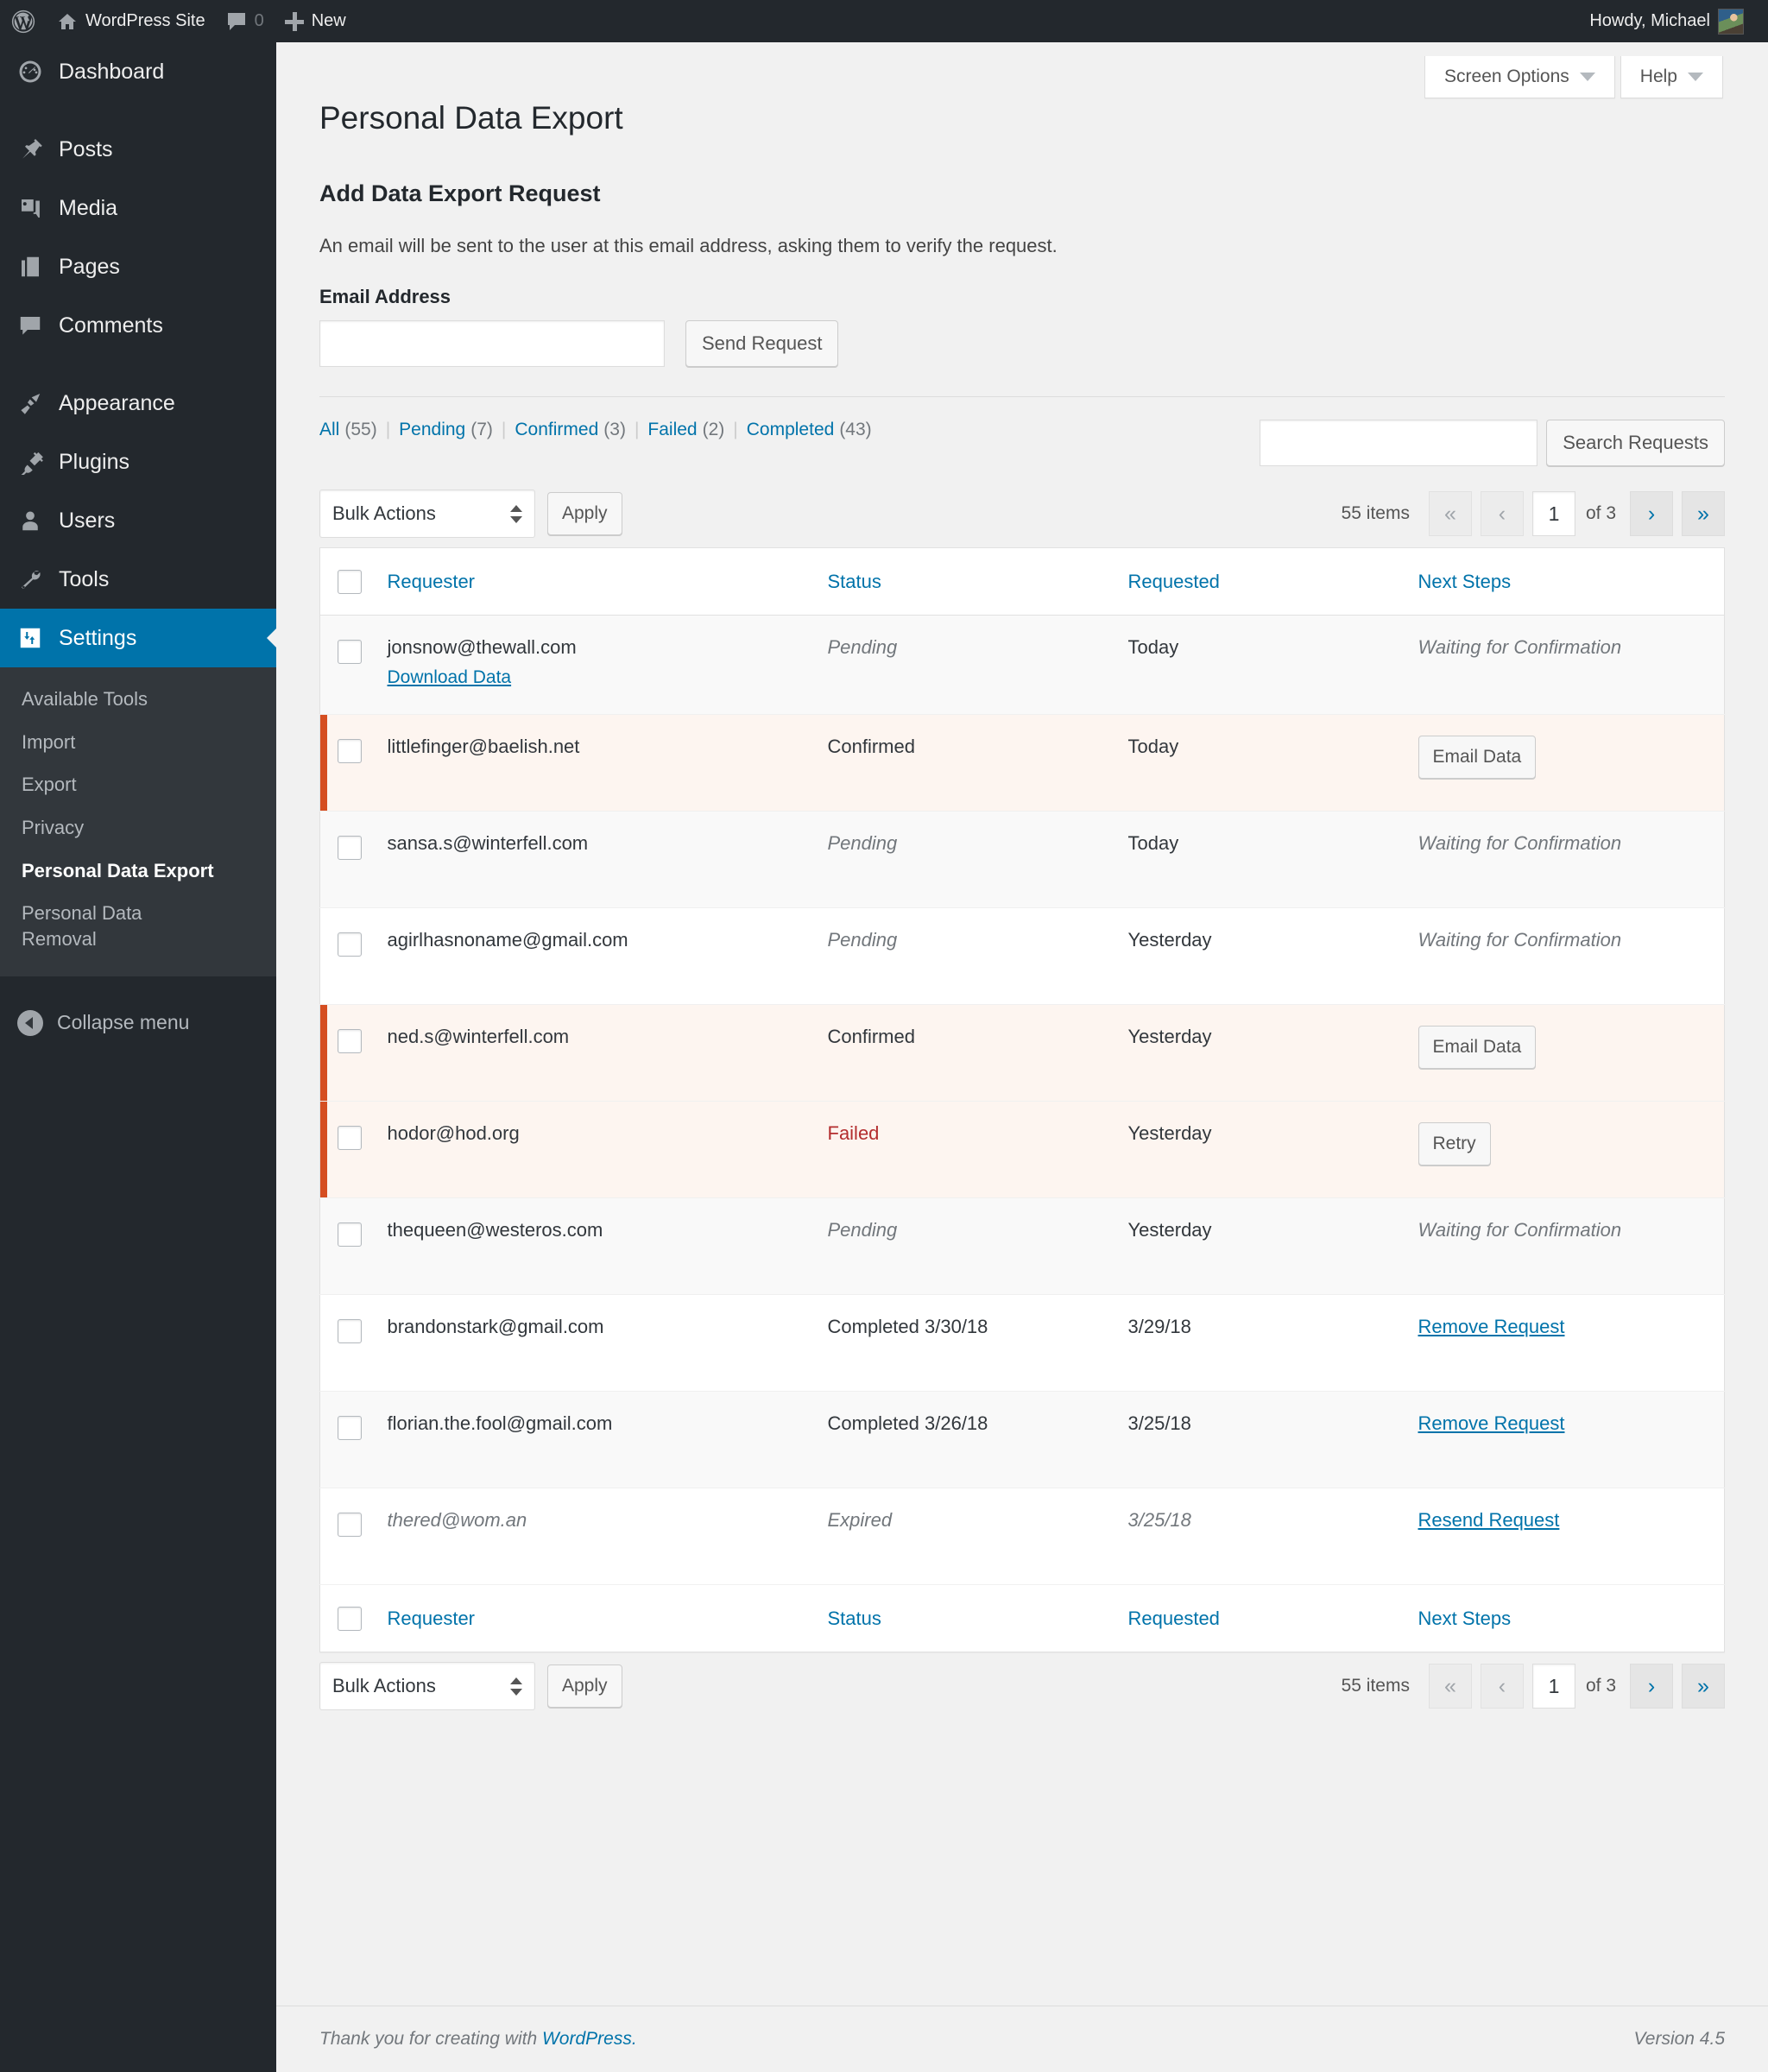 The width and height of the screenshot is (1768, 2072). I want to click on sidebar-item-dashboard: Dashboard, so click(138, 71).